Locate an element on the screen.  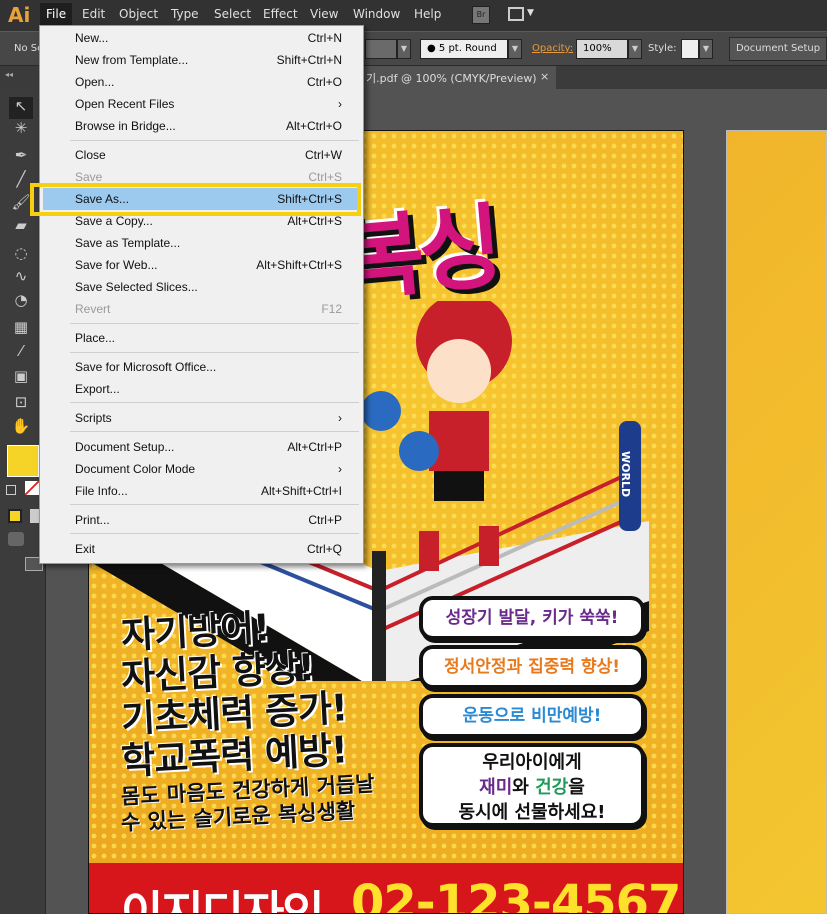
stroke-weight-field is located at coordinates (381, 49).